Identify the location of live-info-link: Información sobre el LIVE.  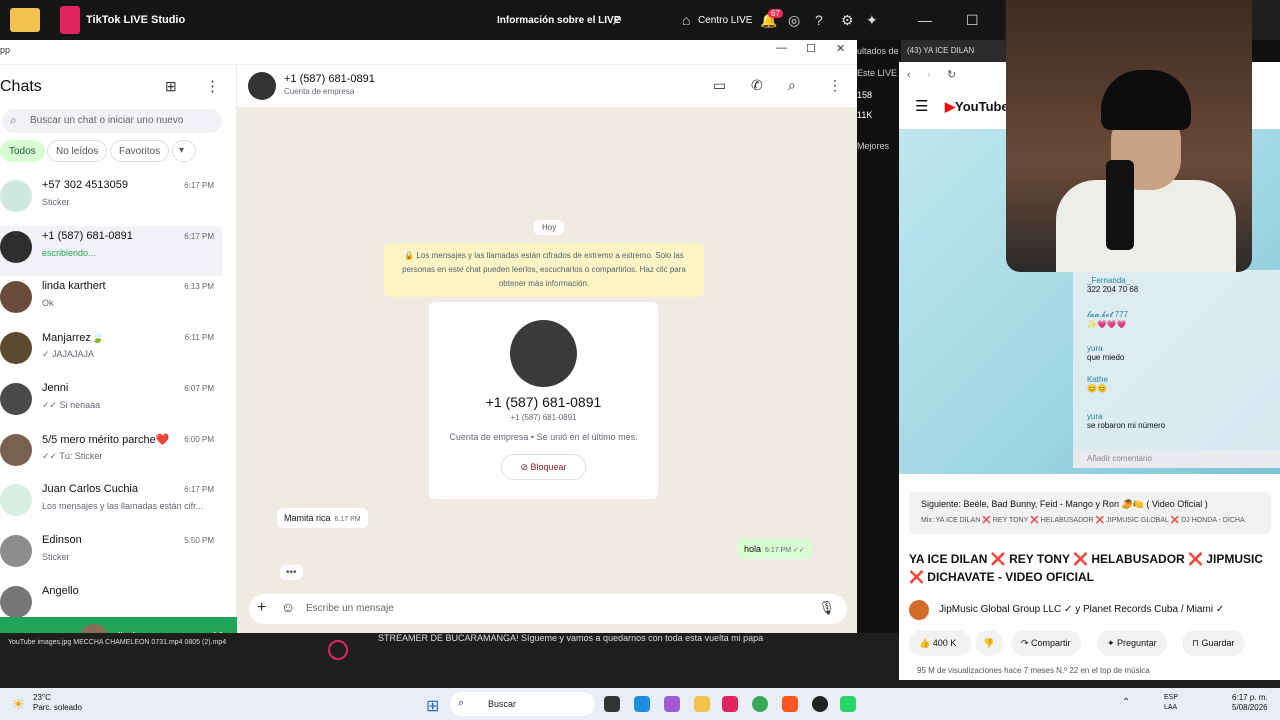
(558, 20).